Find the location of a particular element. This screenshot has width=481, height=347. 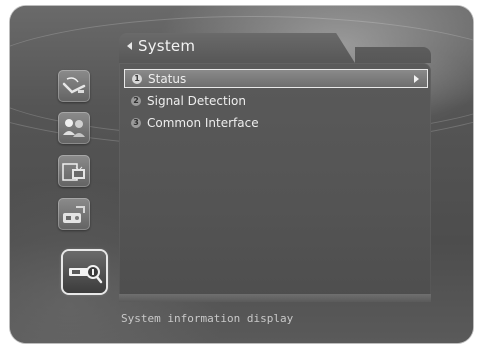

back-arrow-icon is located at coordinates (129, 46).